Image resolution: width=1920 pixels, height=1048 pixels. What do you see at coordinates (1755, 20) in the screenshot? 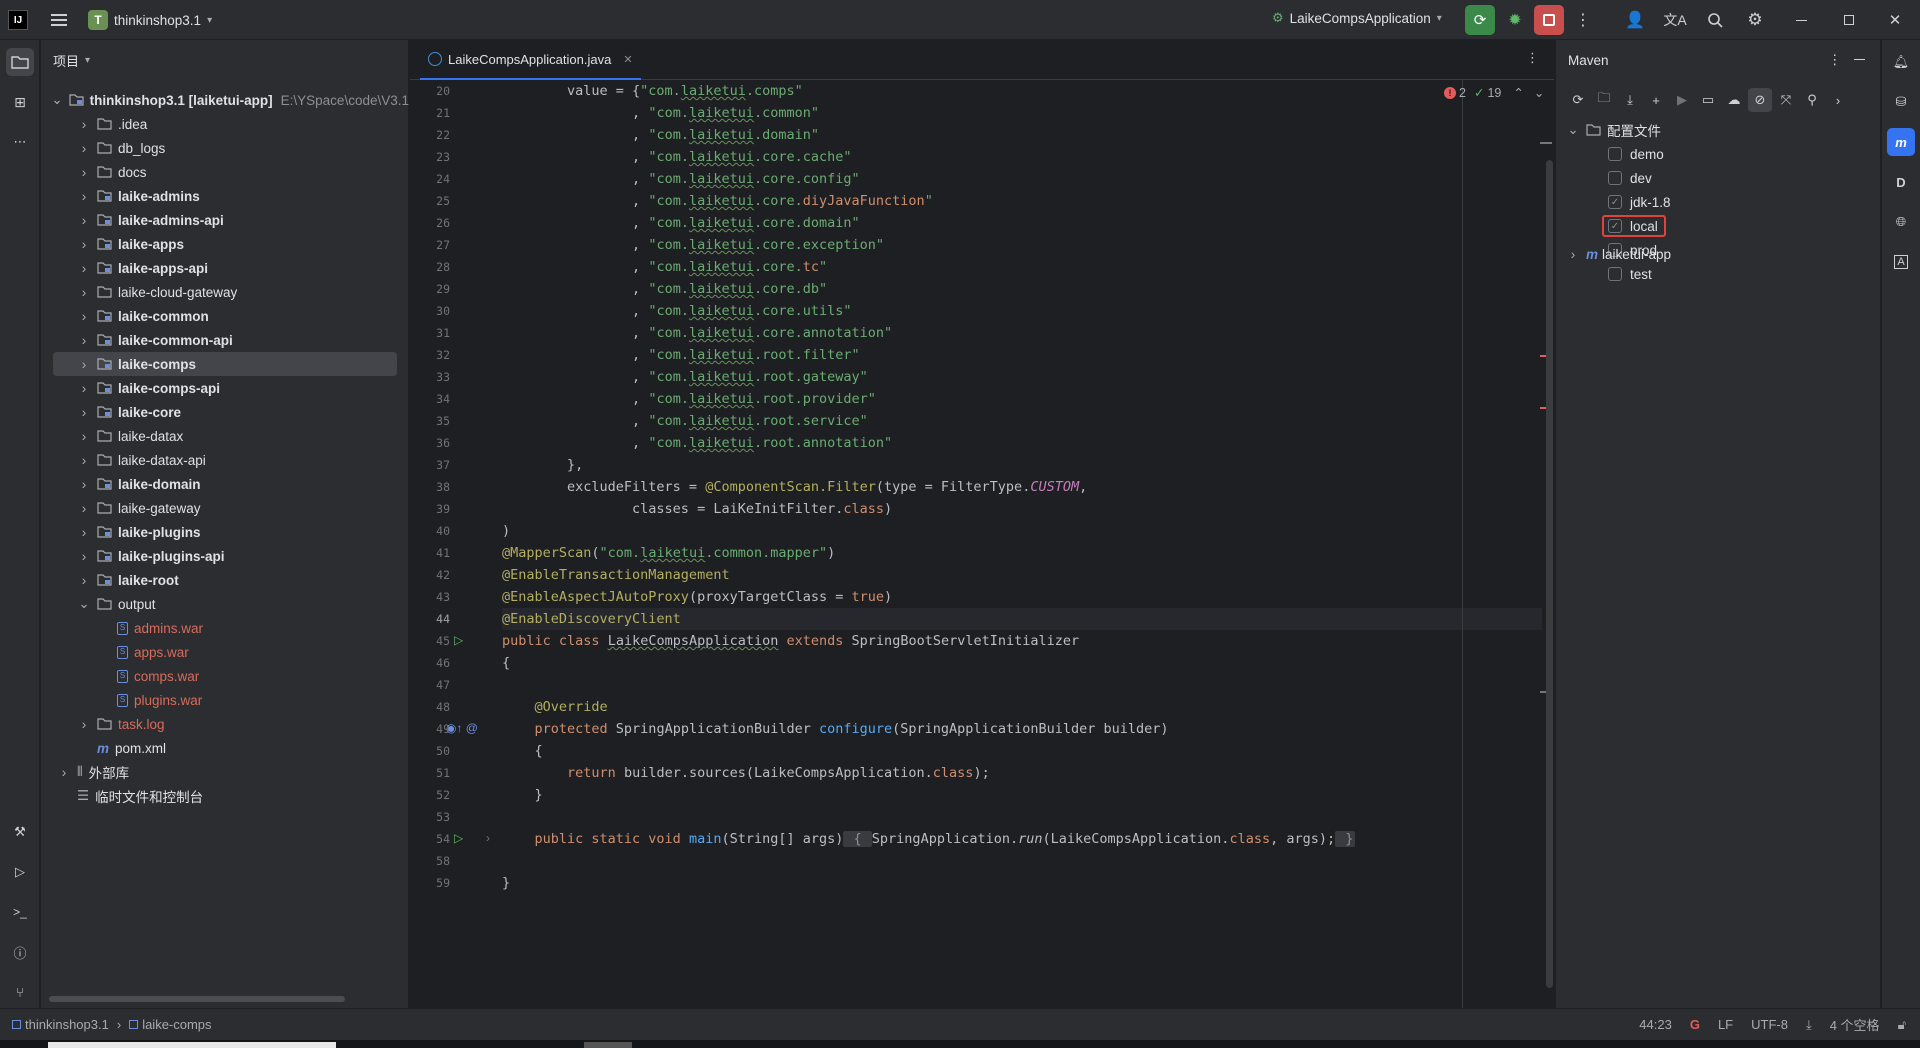
I see `settings-button: ⚙` at bounding box center [1755, 20].